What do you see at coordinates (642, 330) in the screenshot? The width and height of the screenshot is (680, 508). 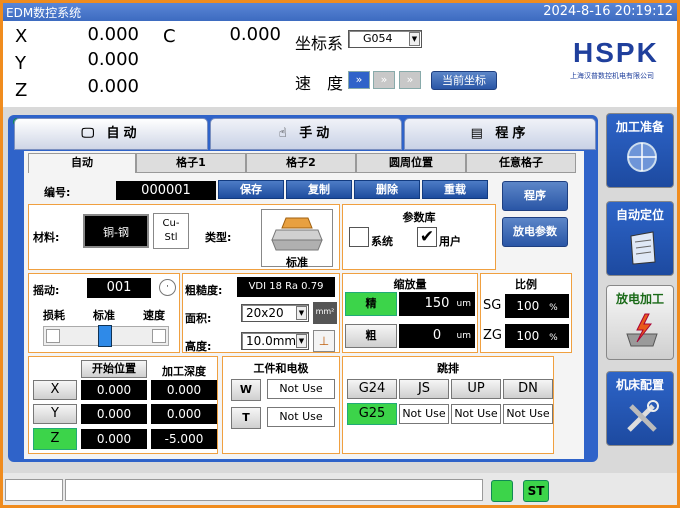 I see `spark-icon` at bounding box center [642, 330].